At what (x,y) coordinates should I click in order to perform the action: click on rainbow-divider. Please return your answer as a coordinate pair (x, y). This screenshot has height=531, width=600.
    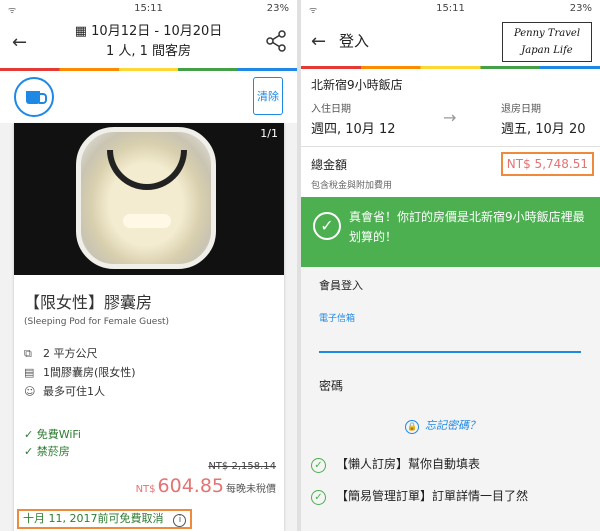
    Looking at the image, I should click on (450, 67).